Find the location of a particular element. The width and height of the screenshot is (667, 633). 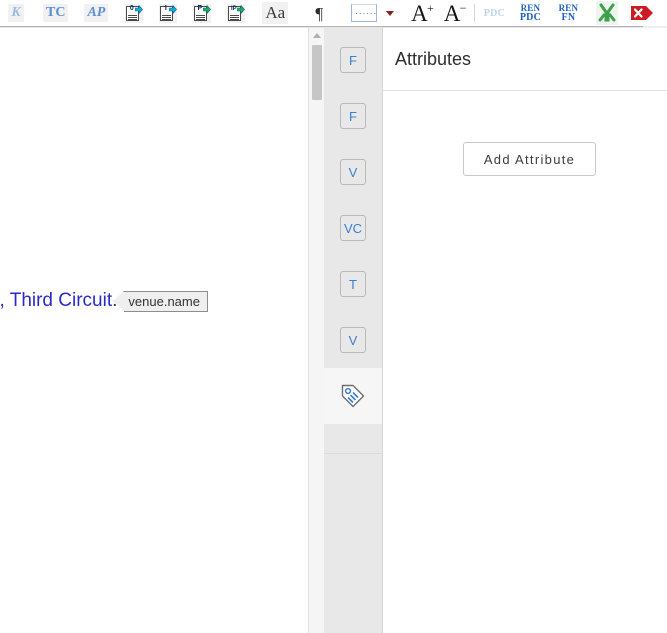

chevron-down-icon is located at coordinates (389, 13).